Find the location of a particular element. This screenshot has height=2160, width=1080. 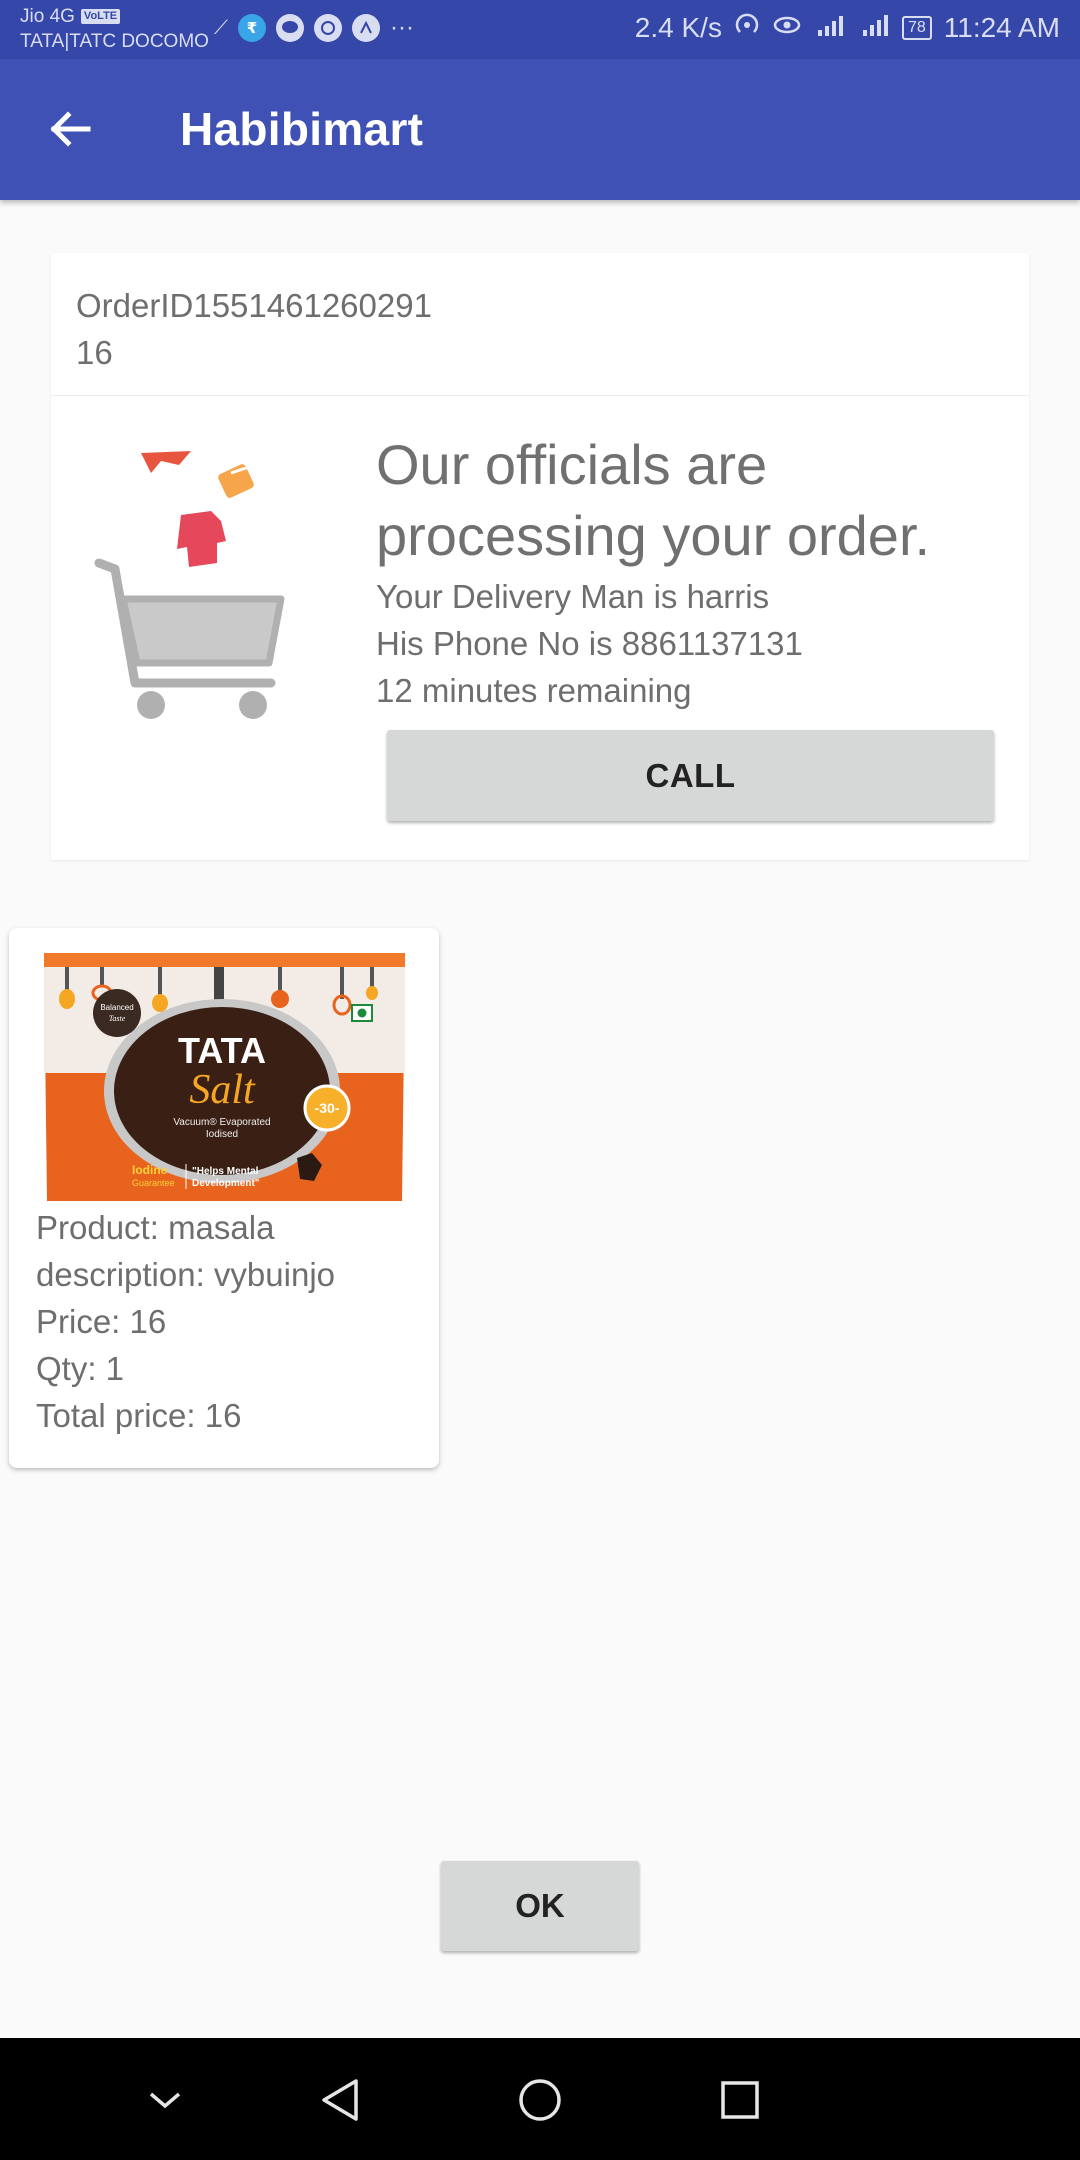

time-remaining: 12 minutes remaining is located at coordinates (534, 690).